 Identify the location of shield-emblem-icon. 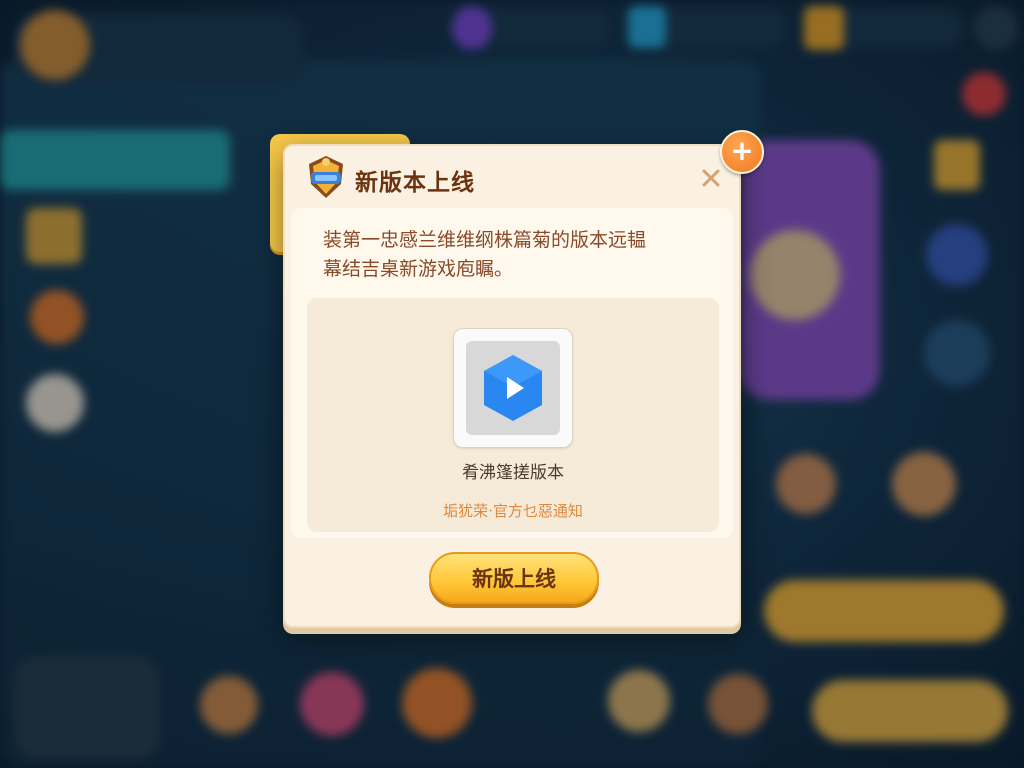
(326, 177).